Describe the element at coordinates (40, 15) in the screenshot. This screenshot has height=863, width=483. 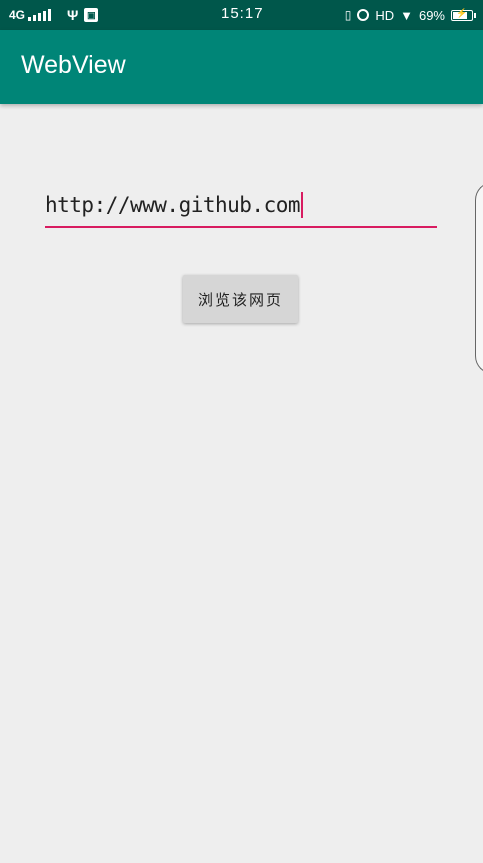
I see `signal-icon` at that location.